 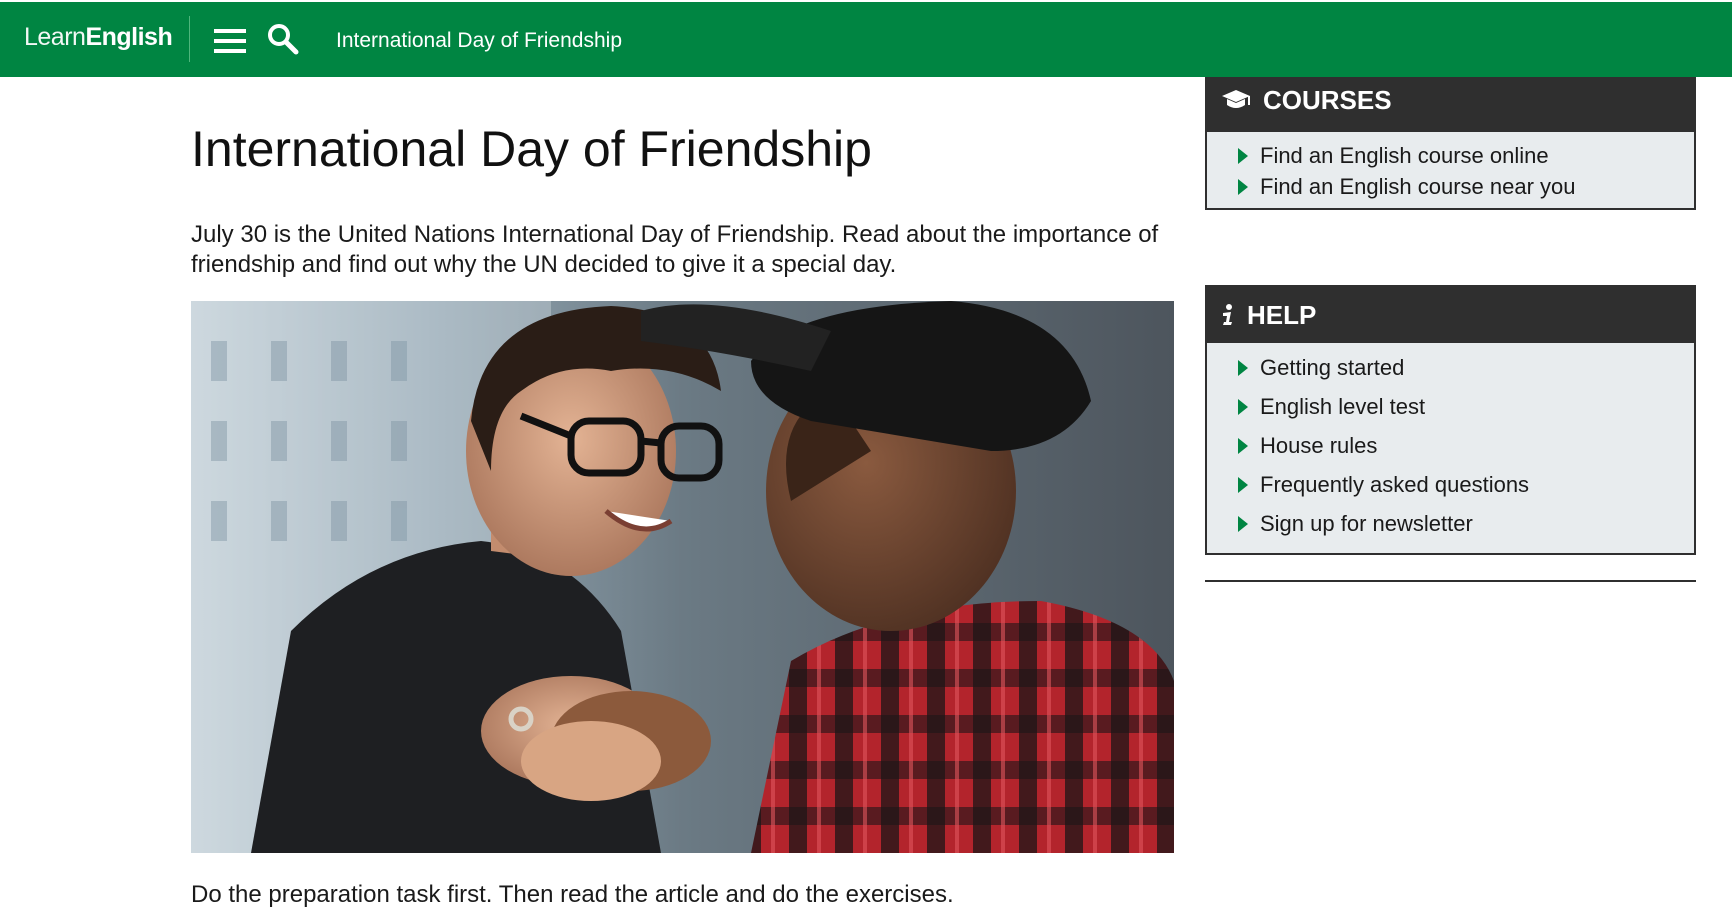 I want to click on sidebar-divider, so click(x=1450, y=581).